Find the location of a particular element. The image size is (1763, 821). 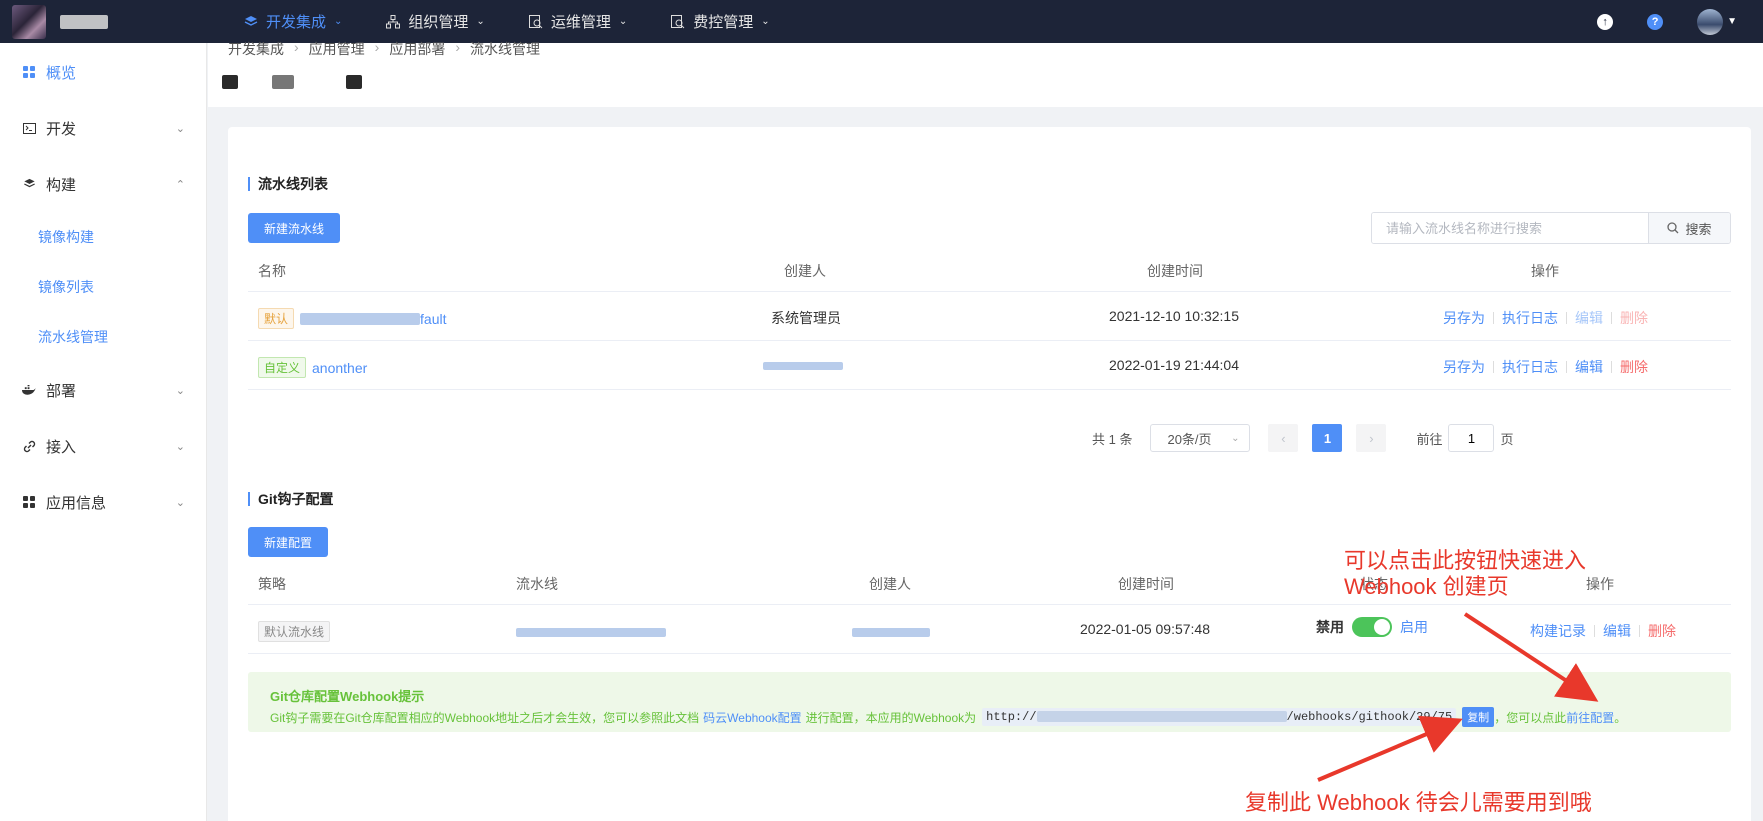

col-pipeline: 流水线 is located at coordinates (537, 584).